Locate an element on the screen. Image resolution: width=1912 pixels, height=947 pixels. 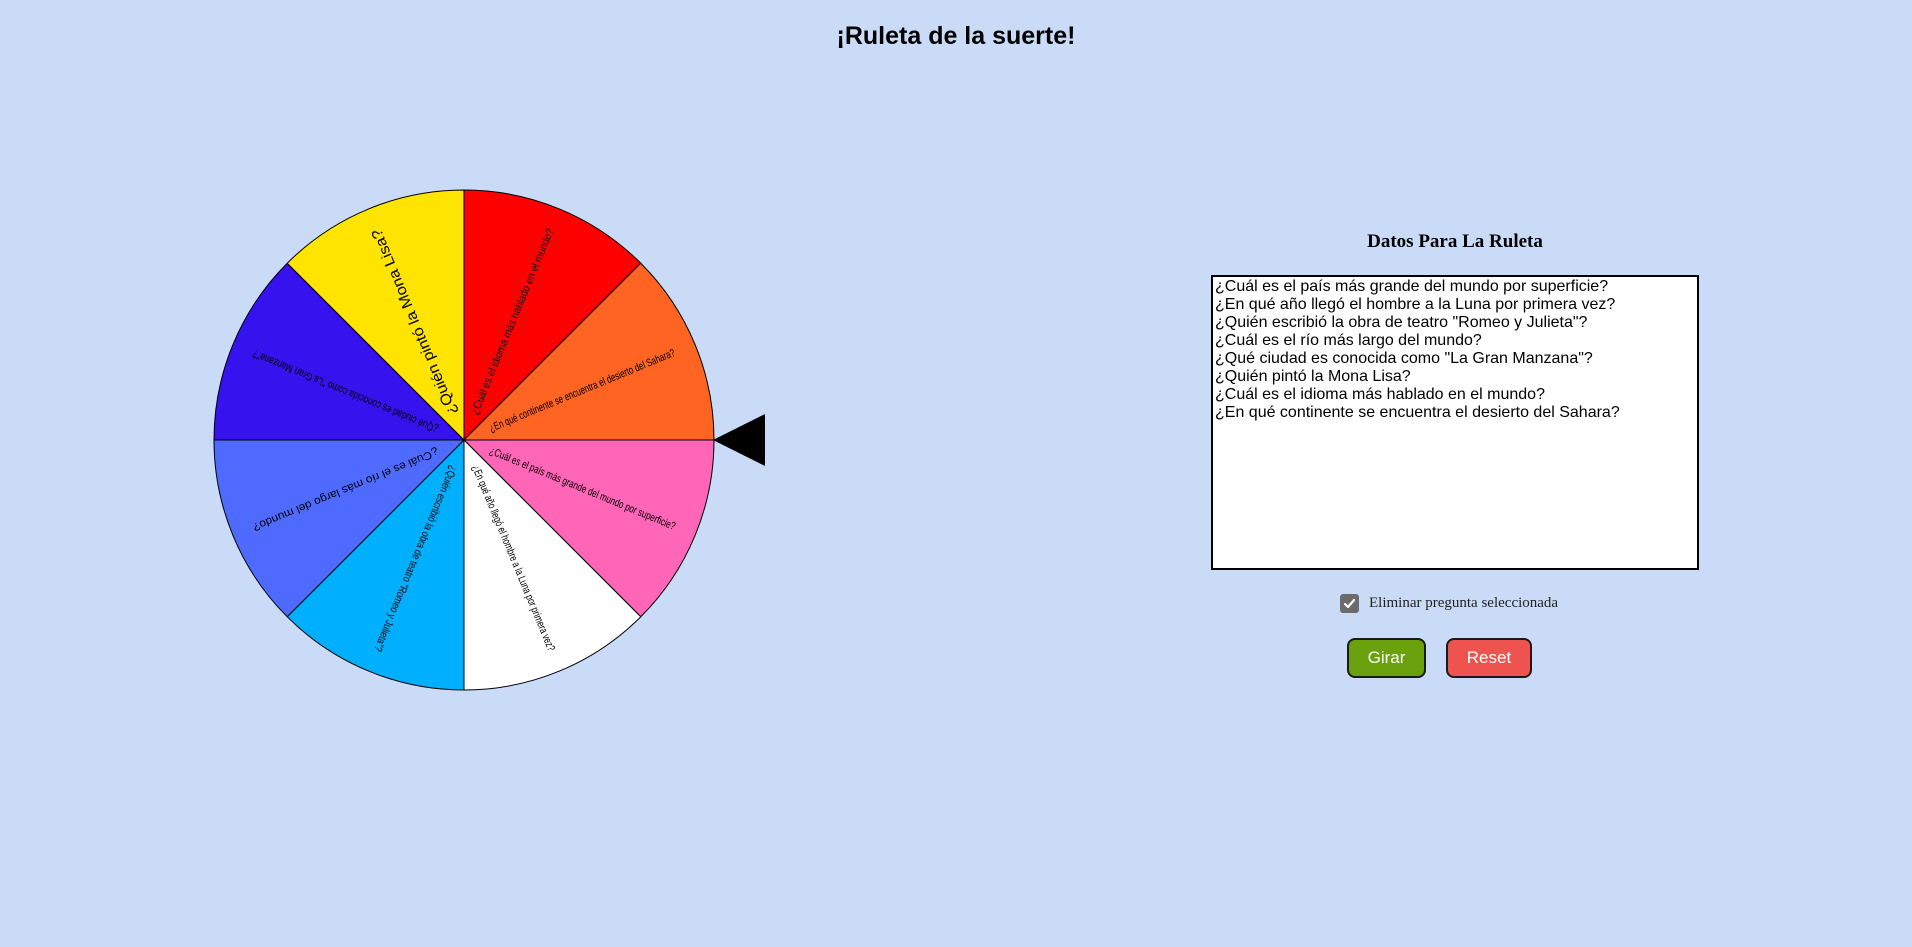
spin-button: Girar is located at coordinates (1386, 658).